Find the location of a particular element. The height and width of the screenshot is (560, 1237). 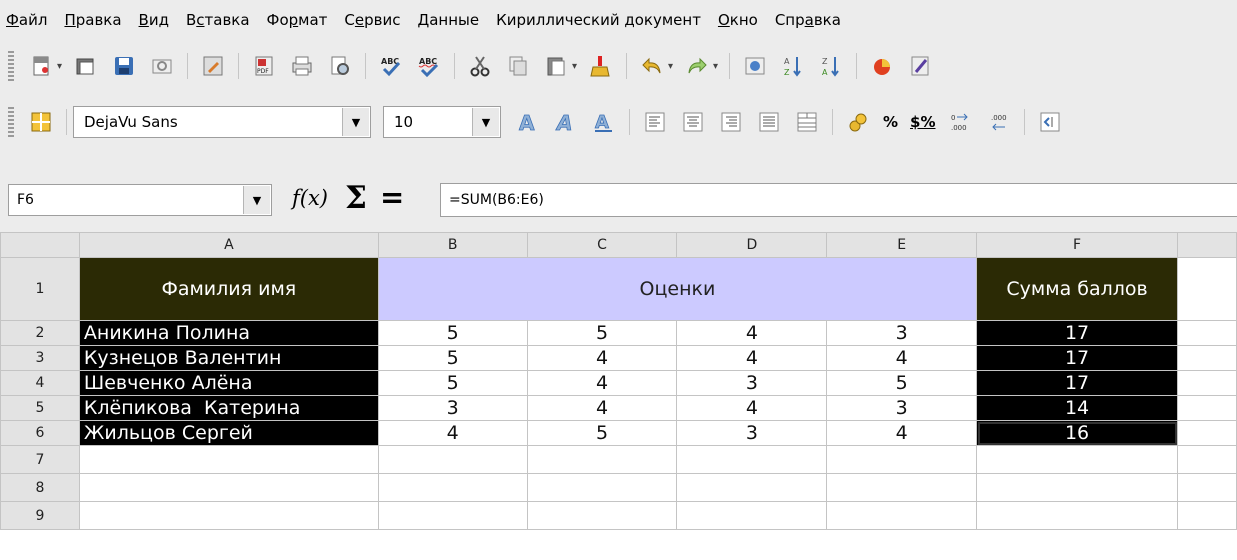

select-all-corner is located at coordinates (40, 245).